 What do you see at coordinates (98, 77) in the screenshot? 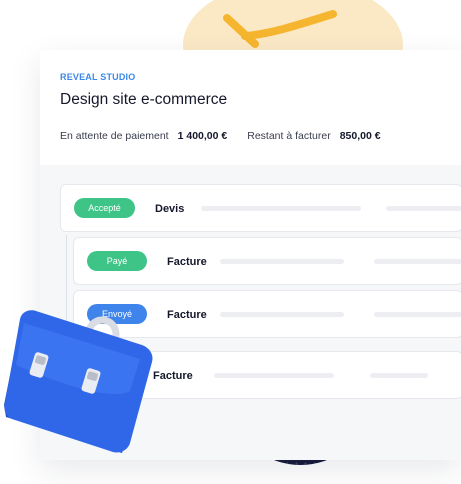
I see `studio-name: REVEAL STUDIO` at bounding box center [98, 77].